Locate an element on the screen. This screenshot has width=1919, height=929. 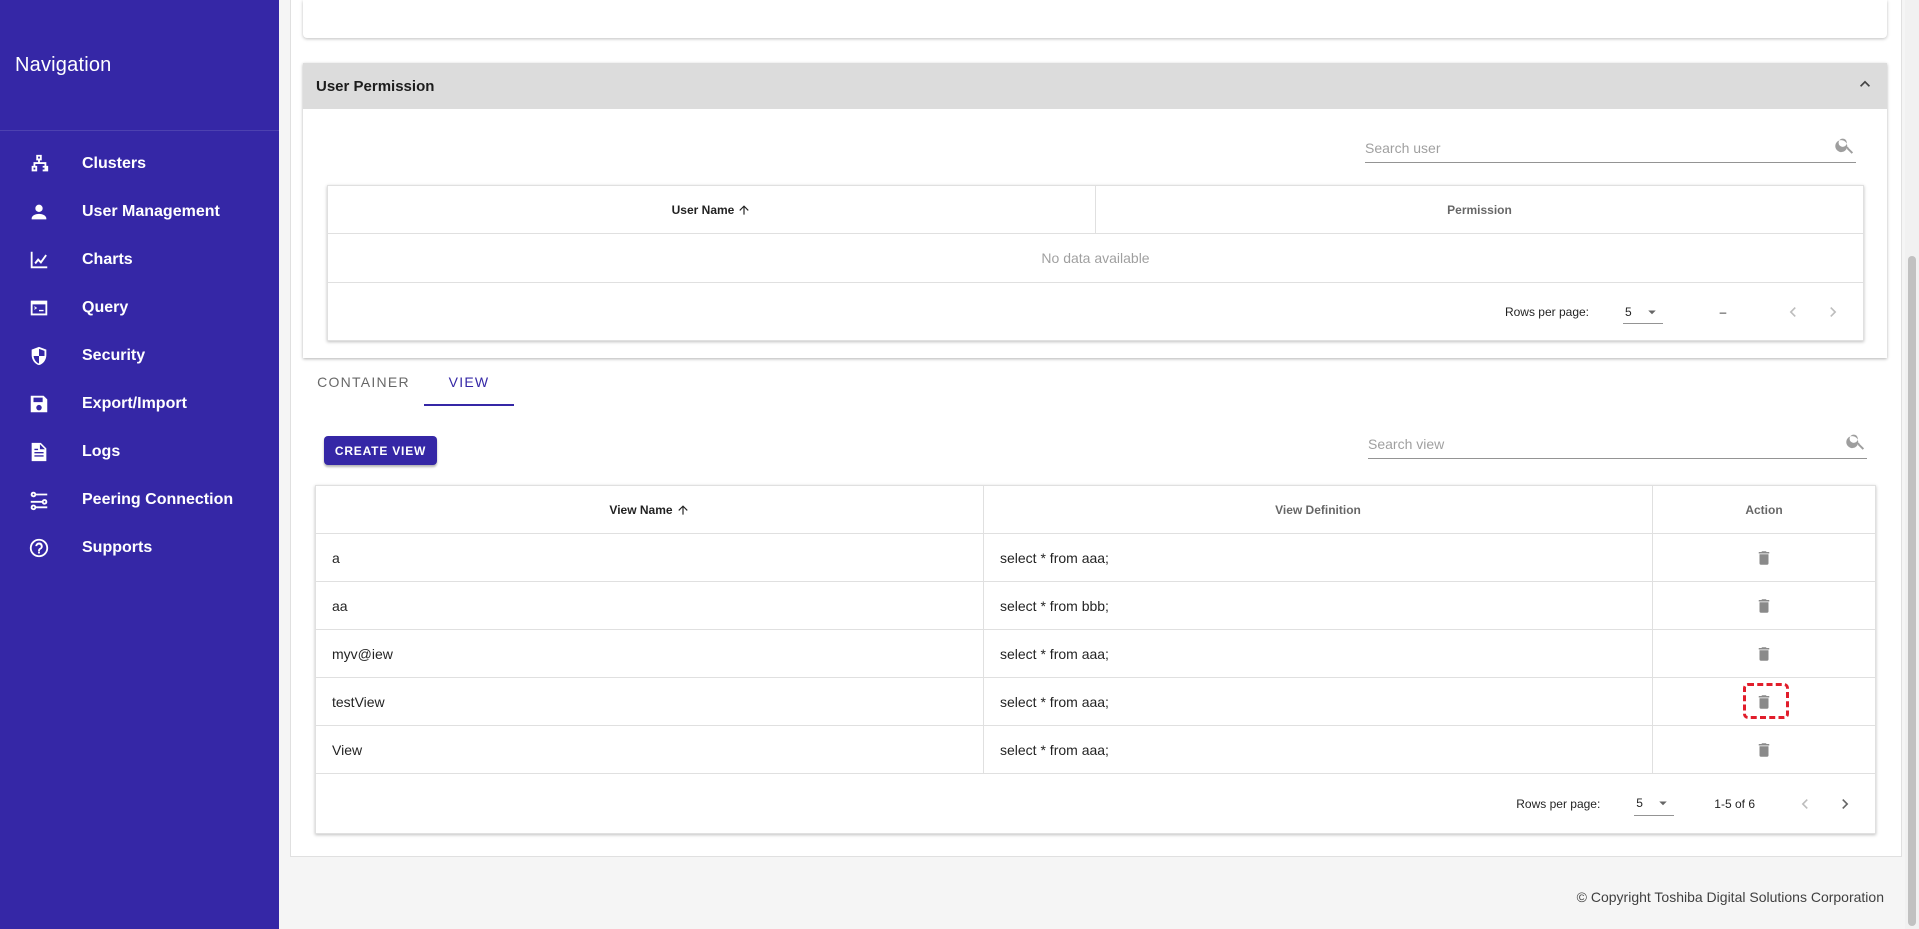
line-chart-icon is located at coordinates (39, 260).